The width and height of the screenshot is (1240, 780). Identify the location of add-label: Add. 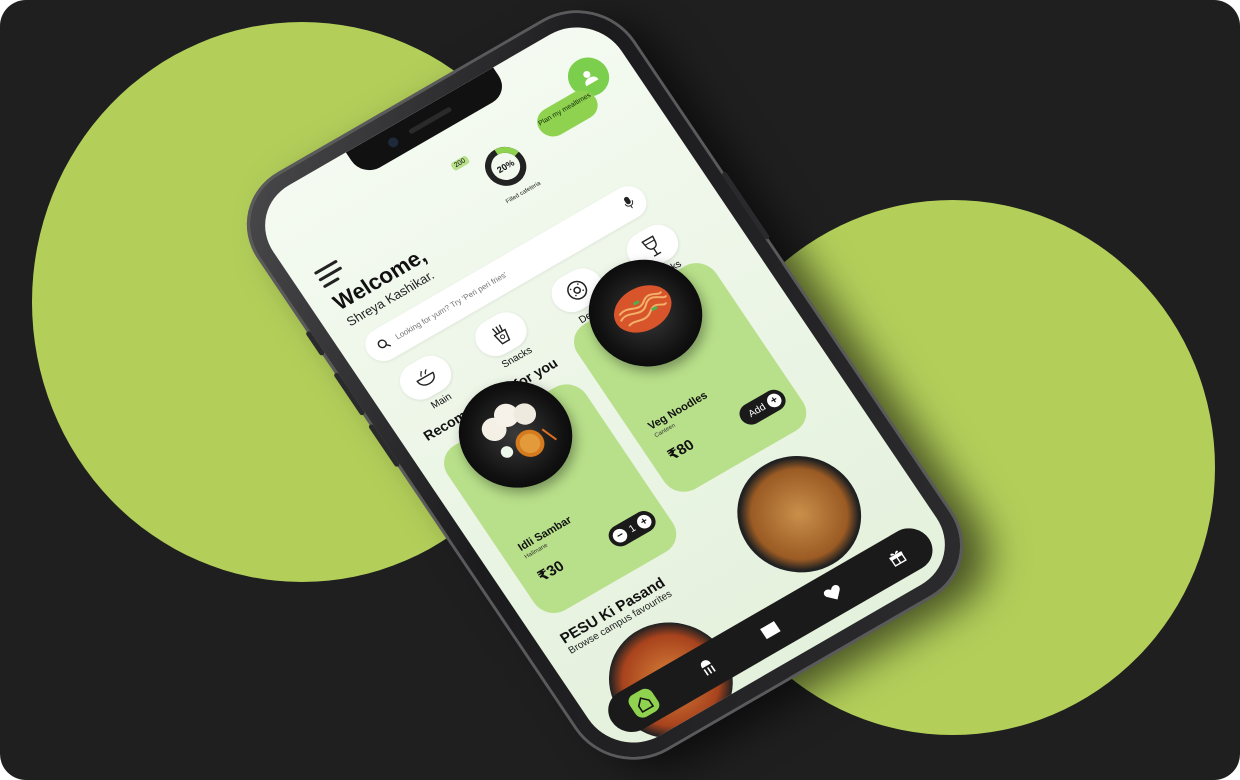
(757, 410).